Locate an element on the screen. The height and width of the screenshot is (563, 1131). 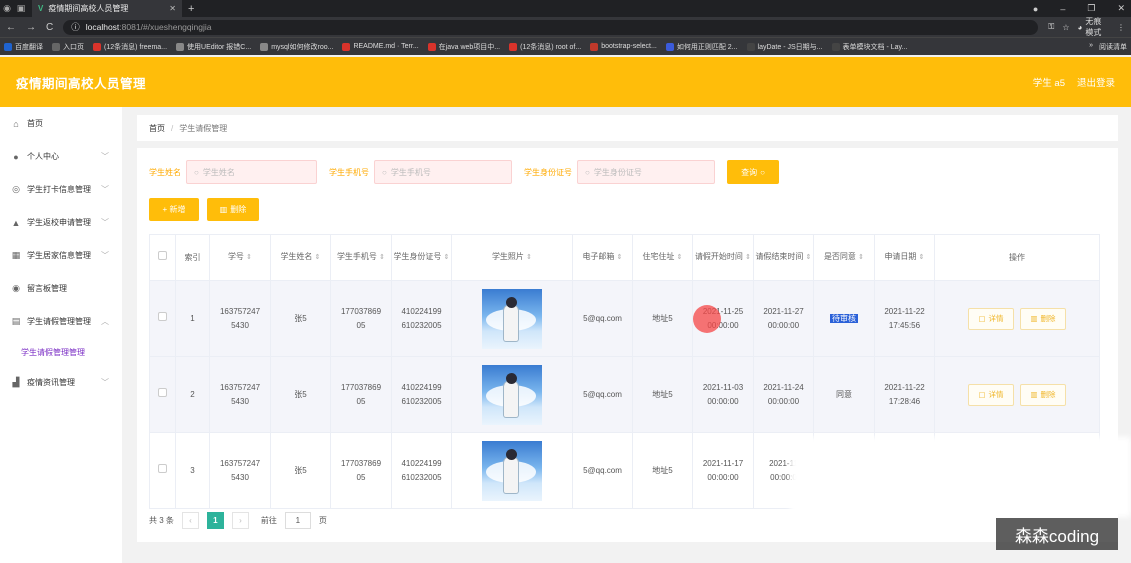
cell-end-time: 2021-11-24 00:00:00 is located at coordinates (783, 394).